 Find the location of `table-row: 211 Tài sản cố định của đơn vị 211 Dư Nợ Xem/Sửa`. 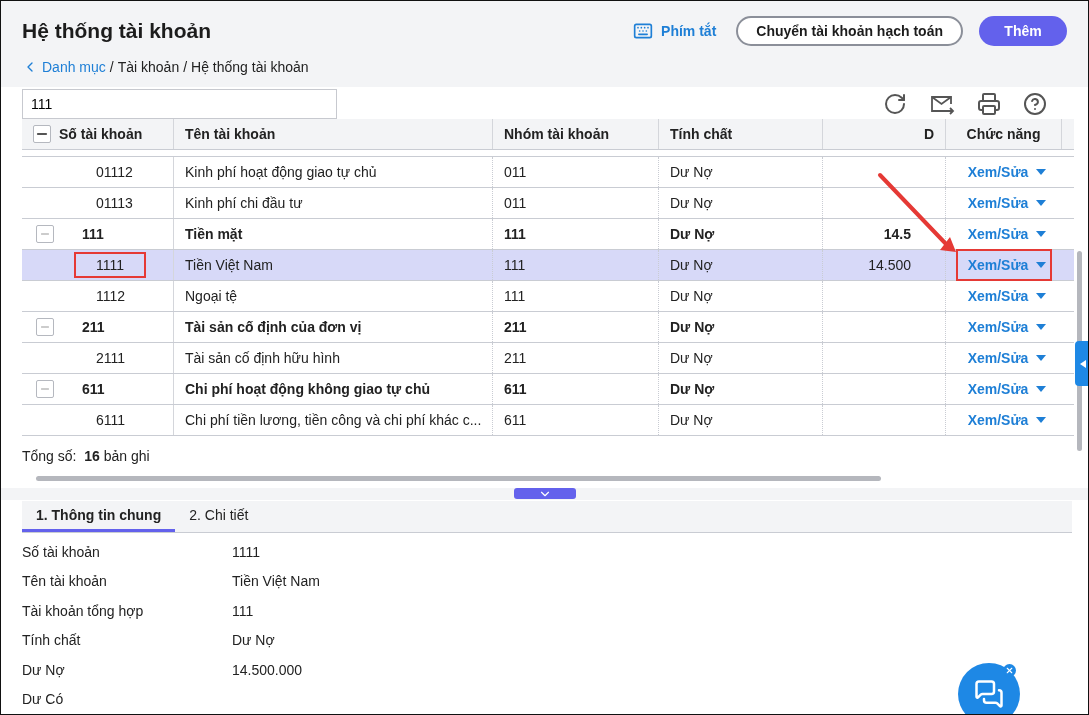

table-row: 211 Tài sản cố định của đơn vị 211 Dư Nợ Xem/Sửa is located at coordinates (548, 327).